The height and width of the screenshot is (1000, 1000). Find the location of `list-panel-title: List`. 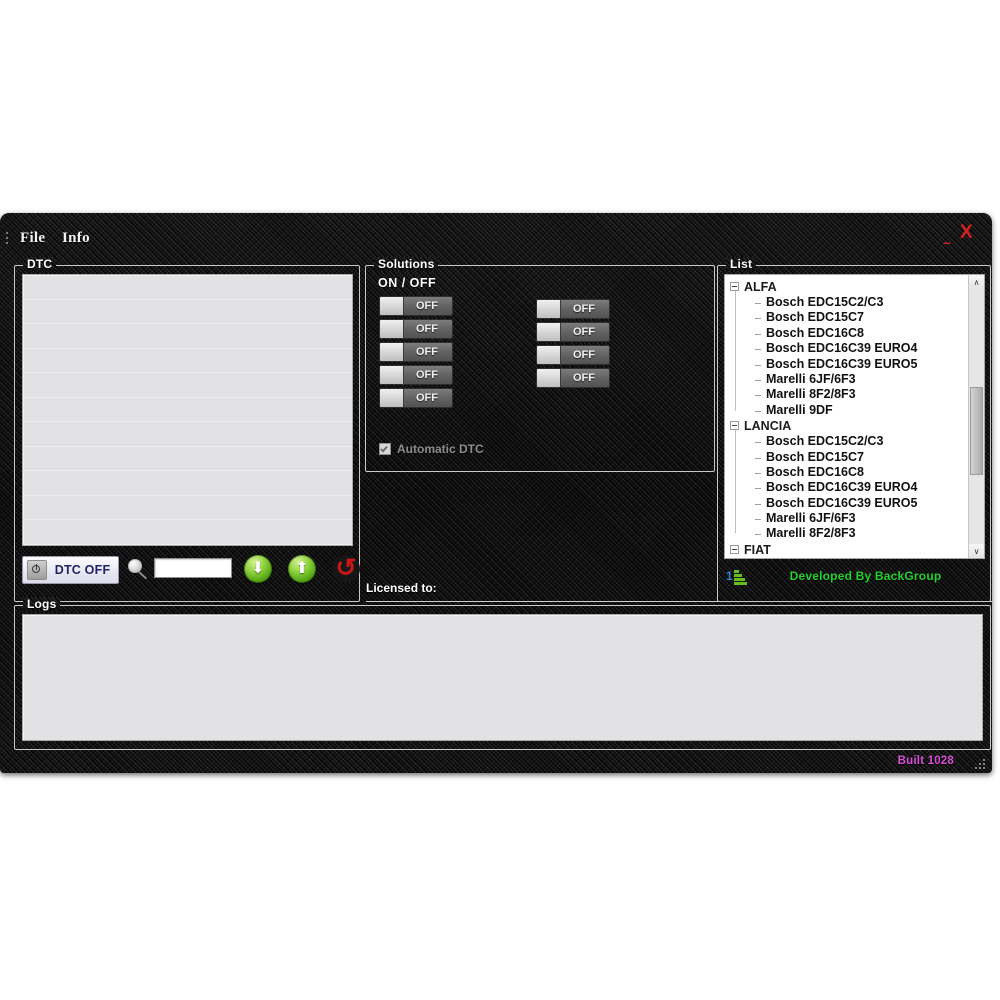

list-panel-title: List is located at coordinates (741, 264).